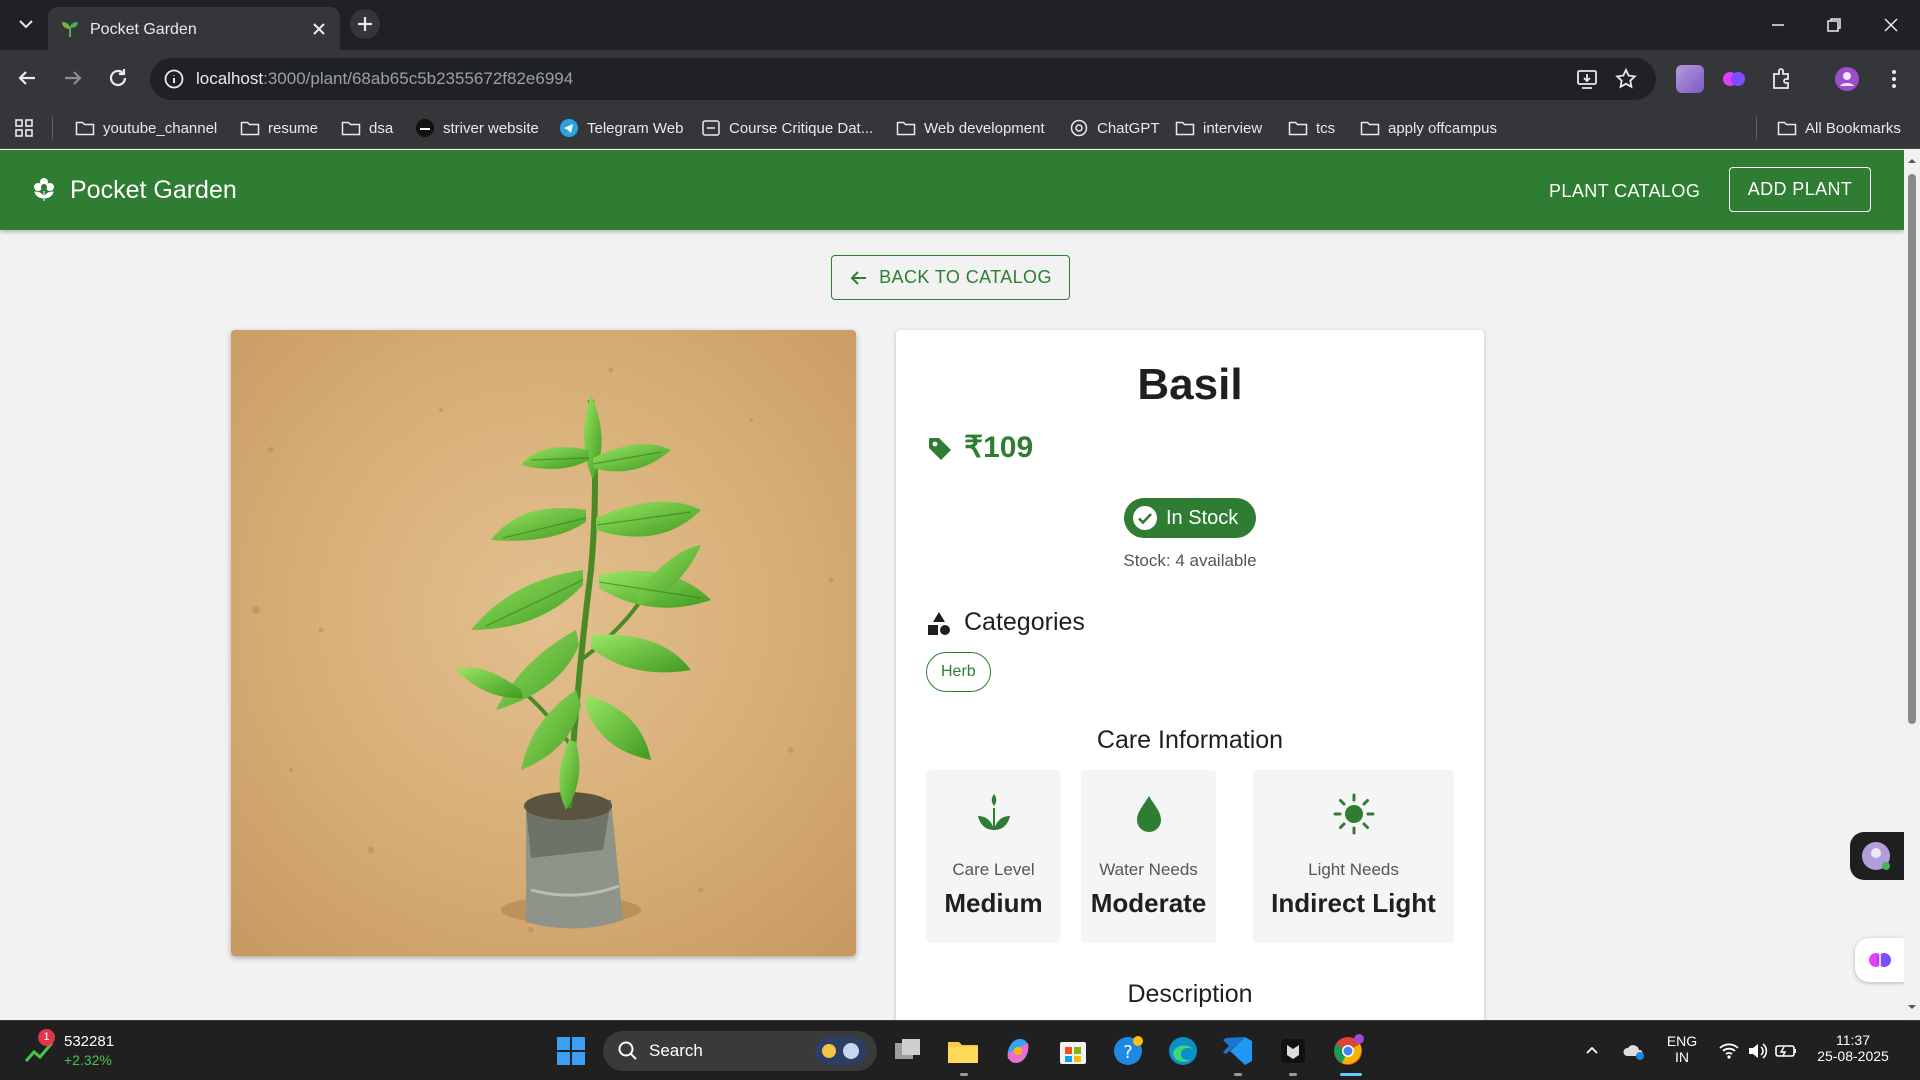 The height and width of the screenshot is (1080, 1920). I want to click on browser-tab: Pocket Garden, so click(194, 28).